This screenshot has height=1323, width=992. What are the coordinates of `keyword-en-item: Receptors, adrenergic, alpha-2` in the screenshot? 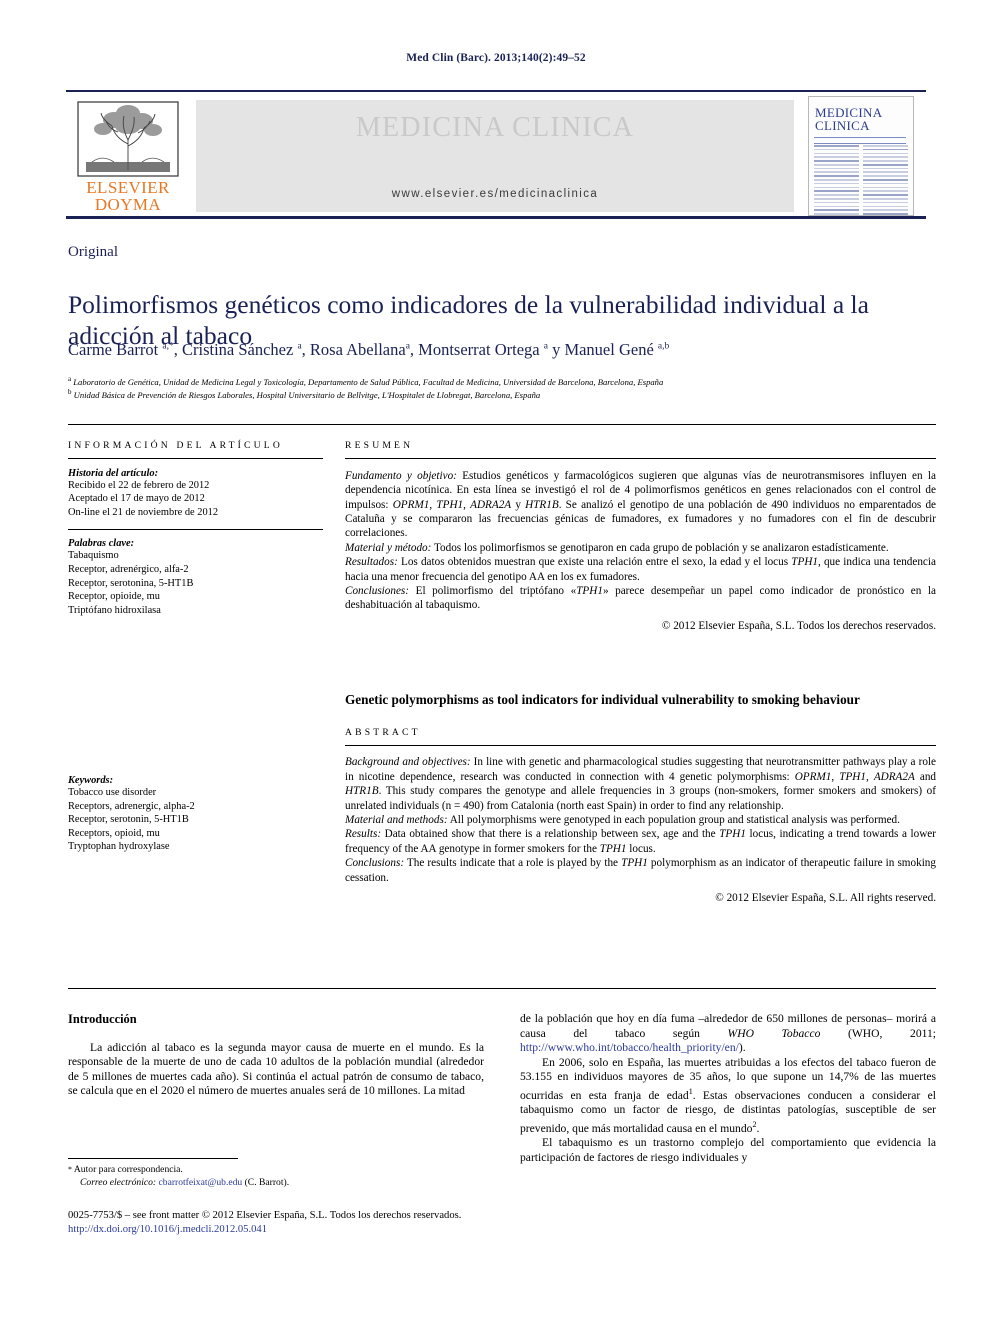 It's located at (131, 806).